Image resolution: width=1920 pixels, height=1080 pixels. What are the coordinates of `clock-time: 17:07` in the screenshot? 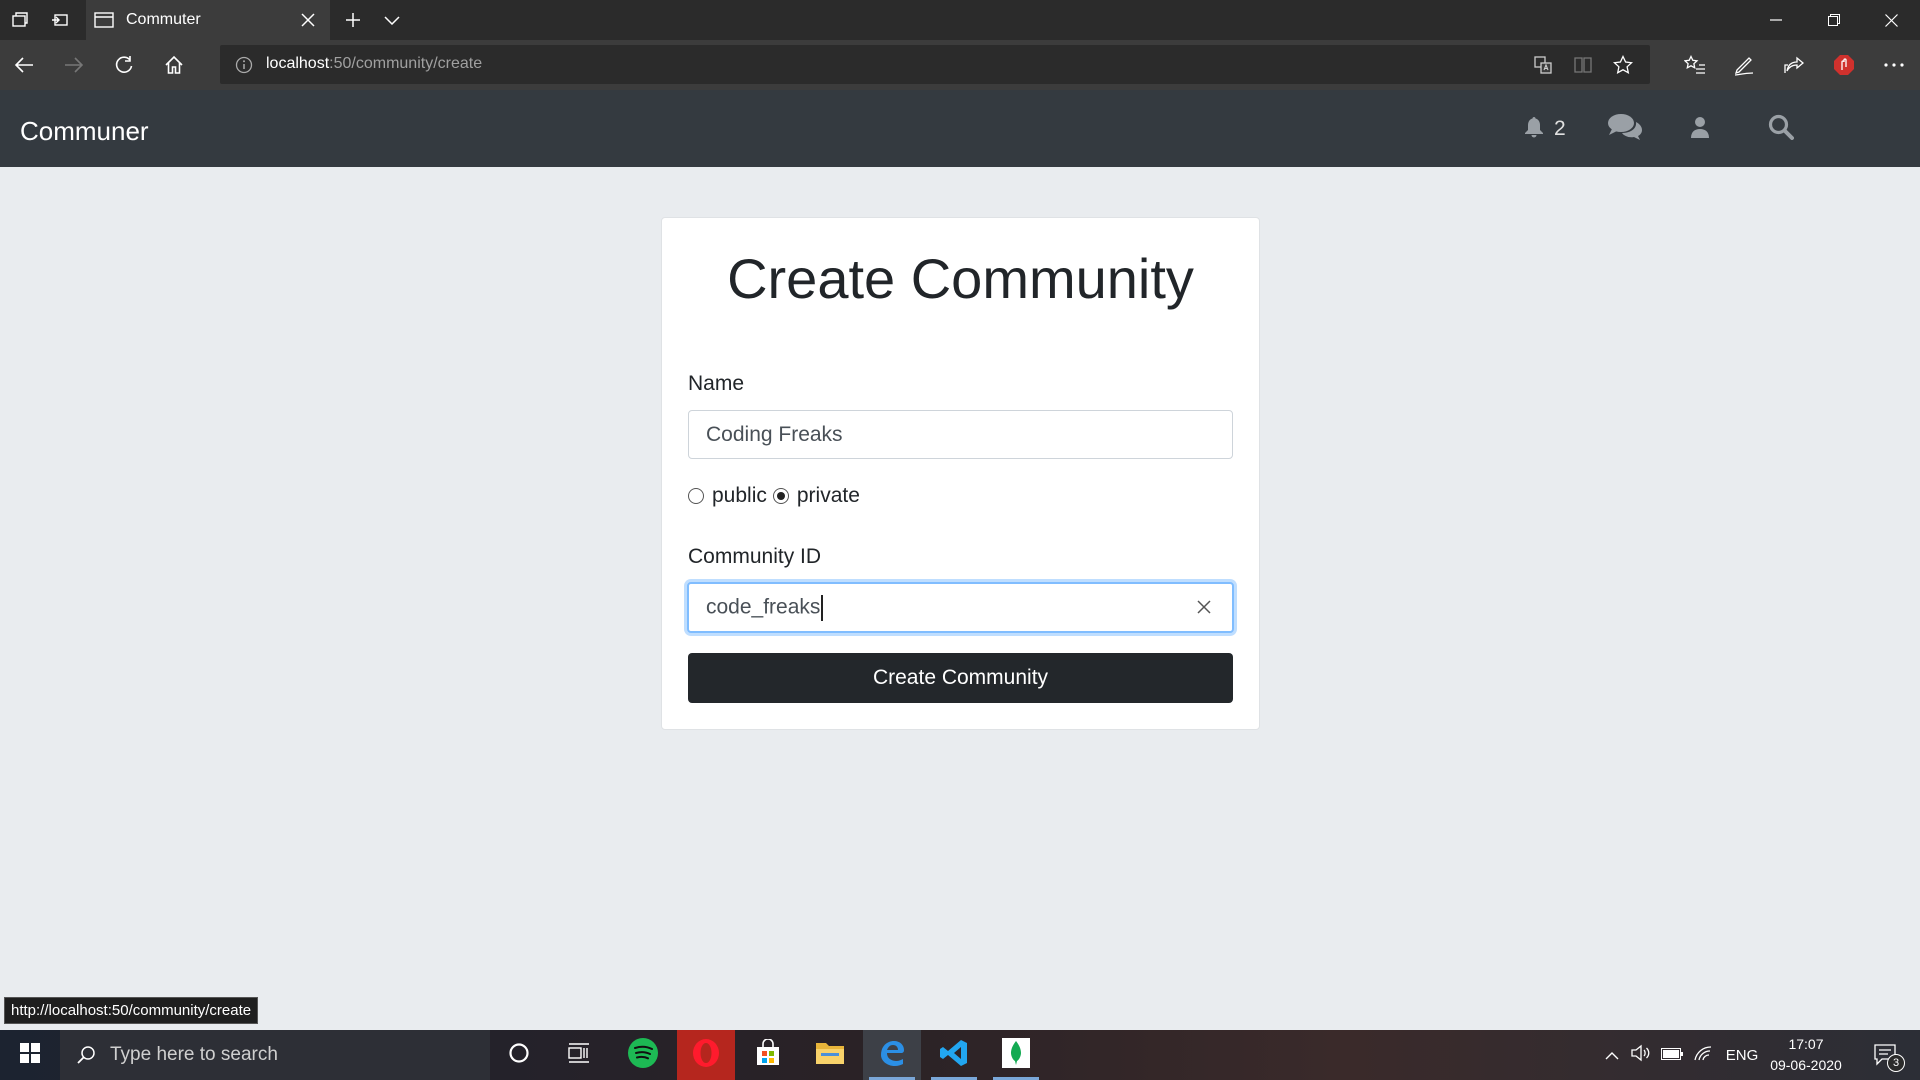 It's located at (1806, 1044).